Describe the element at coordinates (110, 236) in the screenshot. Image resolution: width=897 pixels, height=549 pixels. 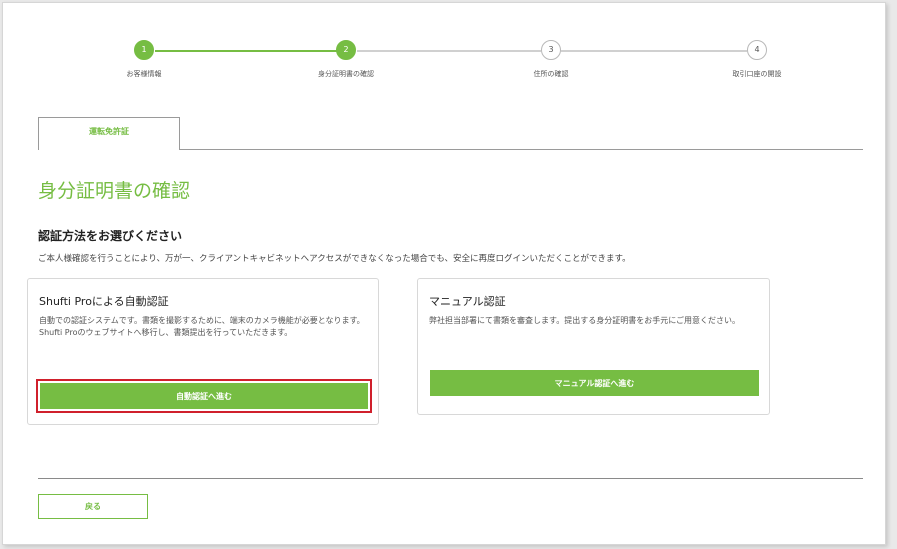
I see `section-heading: 認証方法をお選びください` at that location.